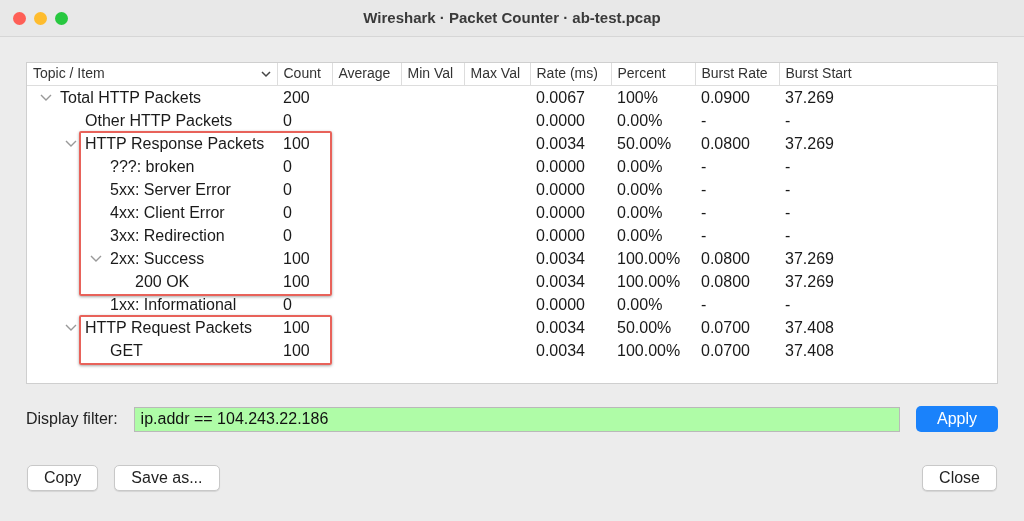  I want to click on tree-item: GET, so click(126, 350).